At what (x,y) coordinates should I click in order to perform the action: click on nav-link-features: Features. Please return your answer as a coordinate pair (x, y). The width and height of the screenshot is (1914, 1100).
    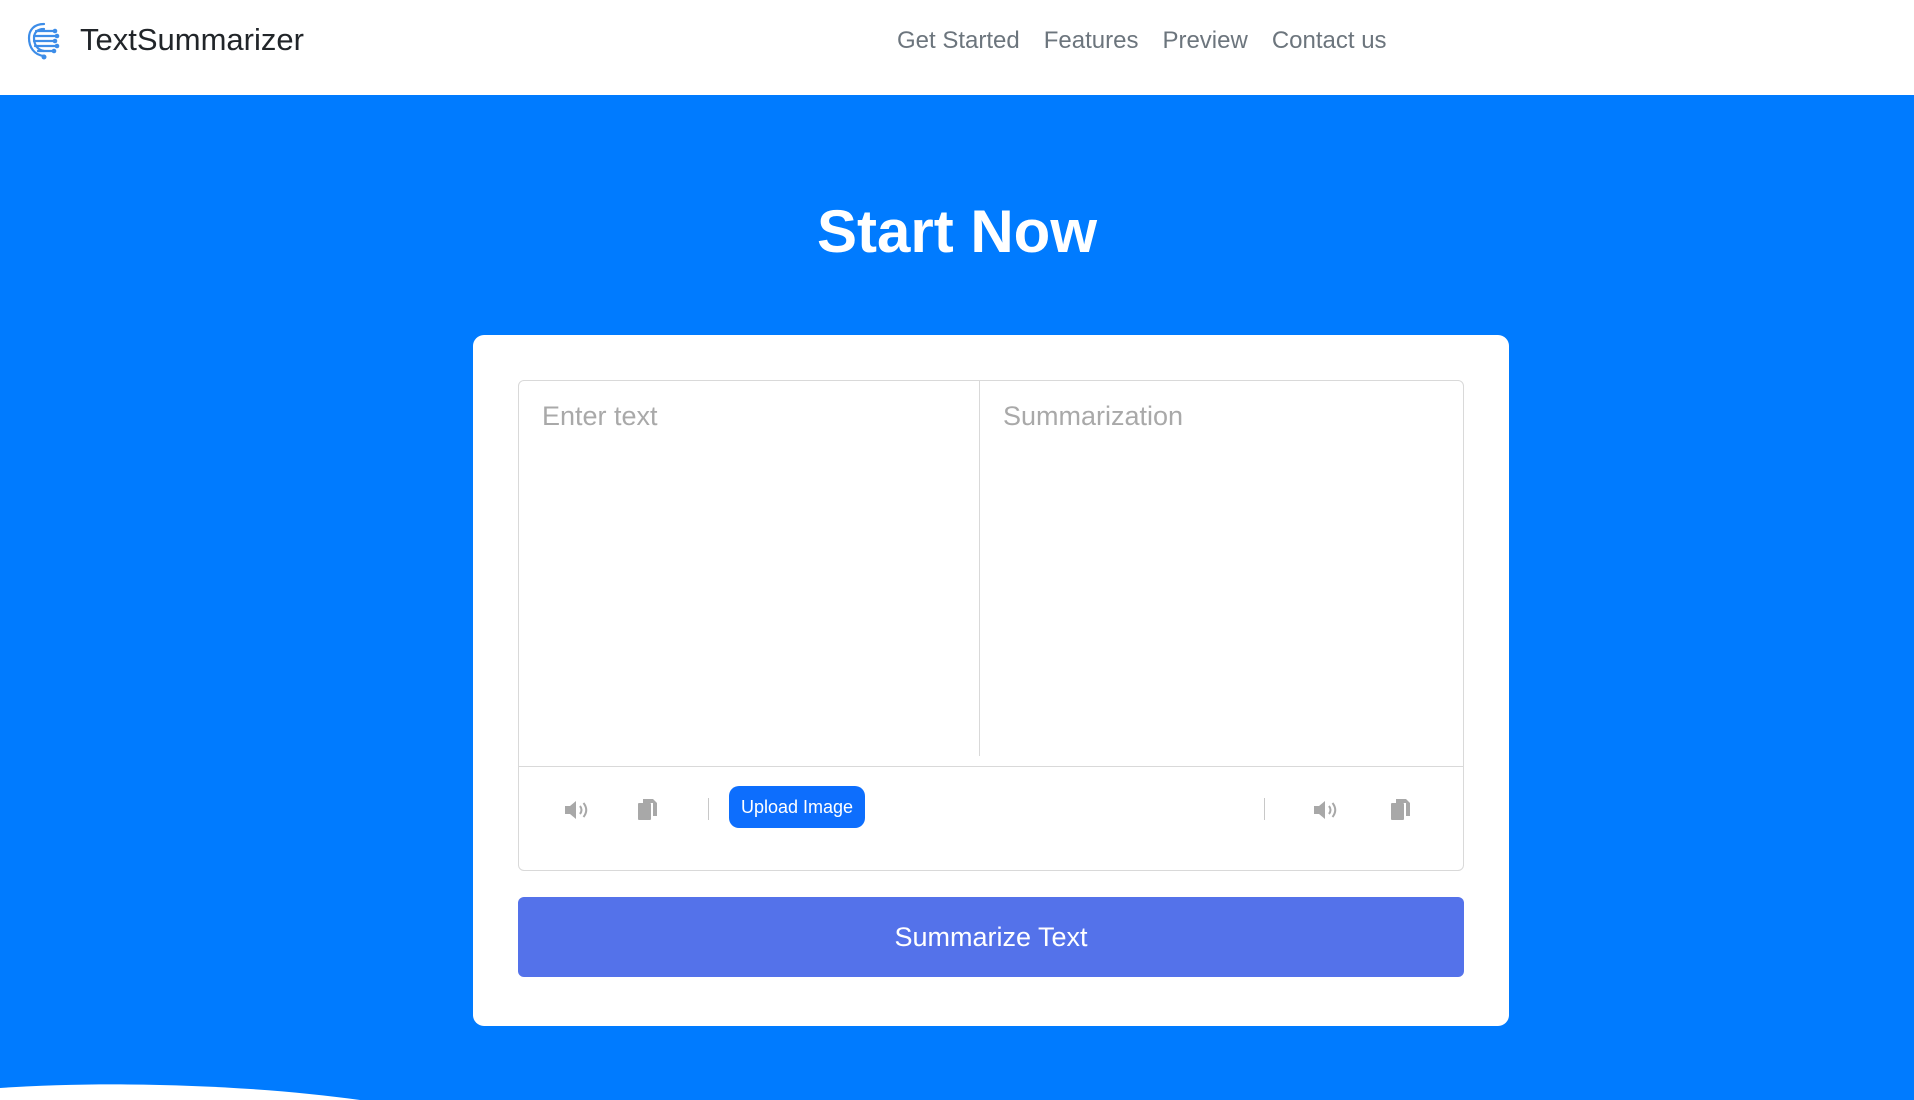
    Looking at the image, I should click on (1091, 41).